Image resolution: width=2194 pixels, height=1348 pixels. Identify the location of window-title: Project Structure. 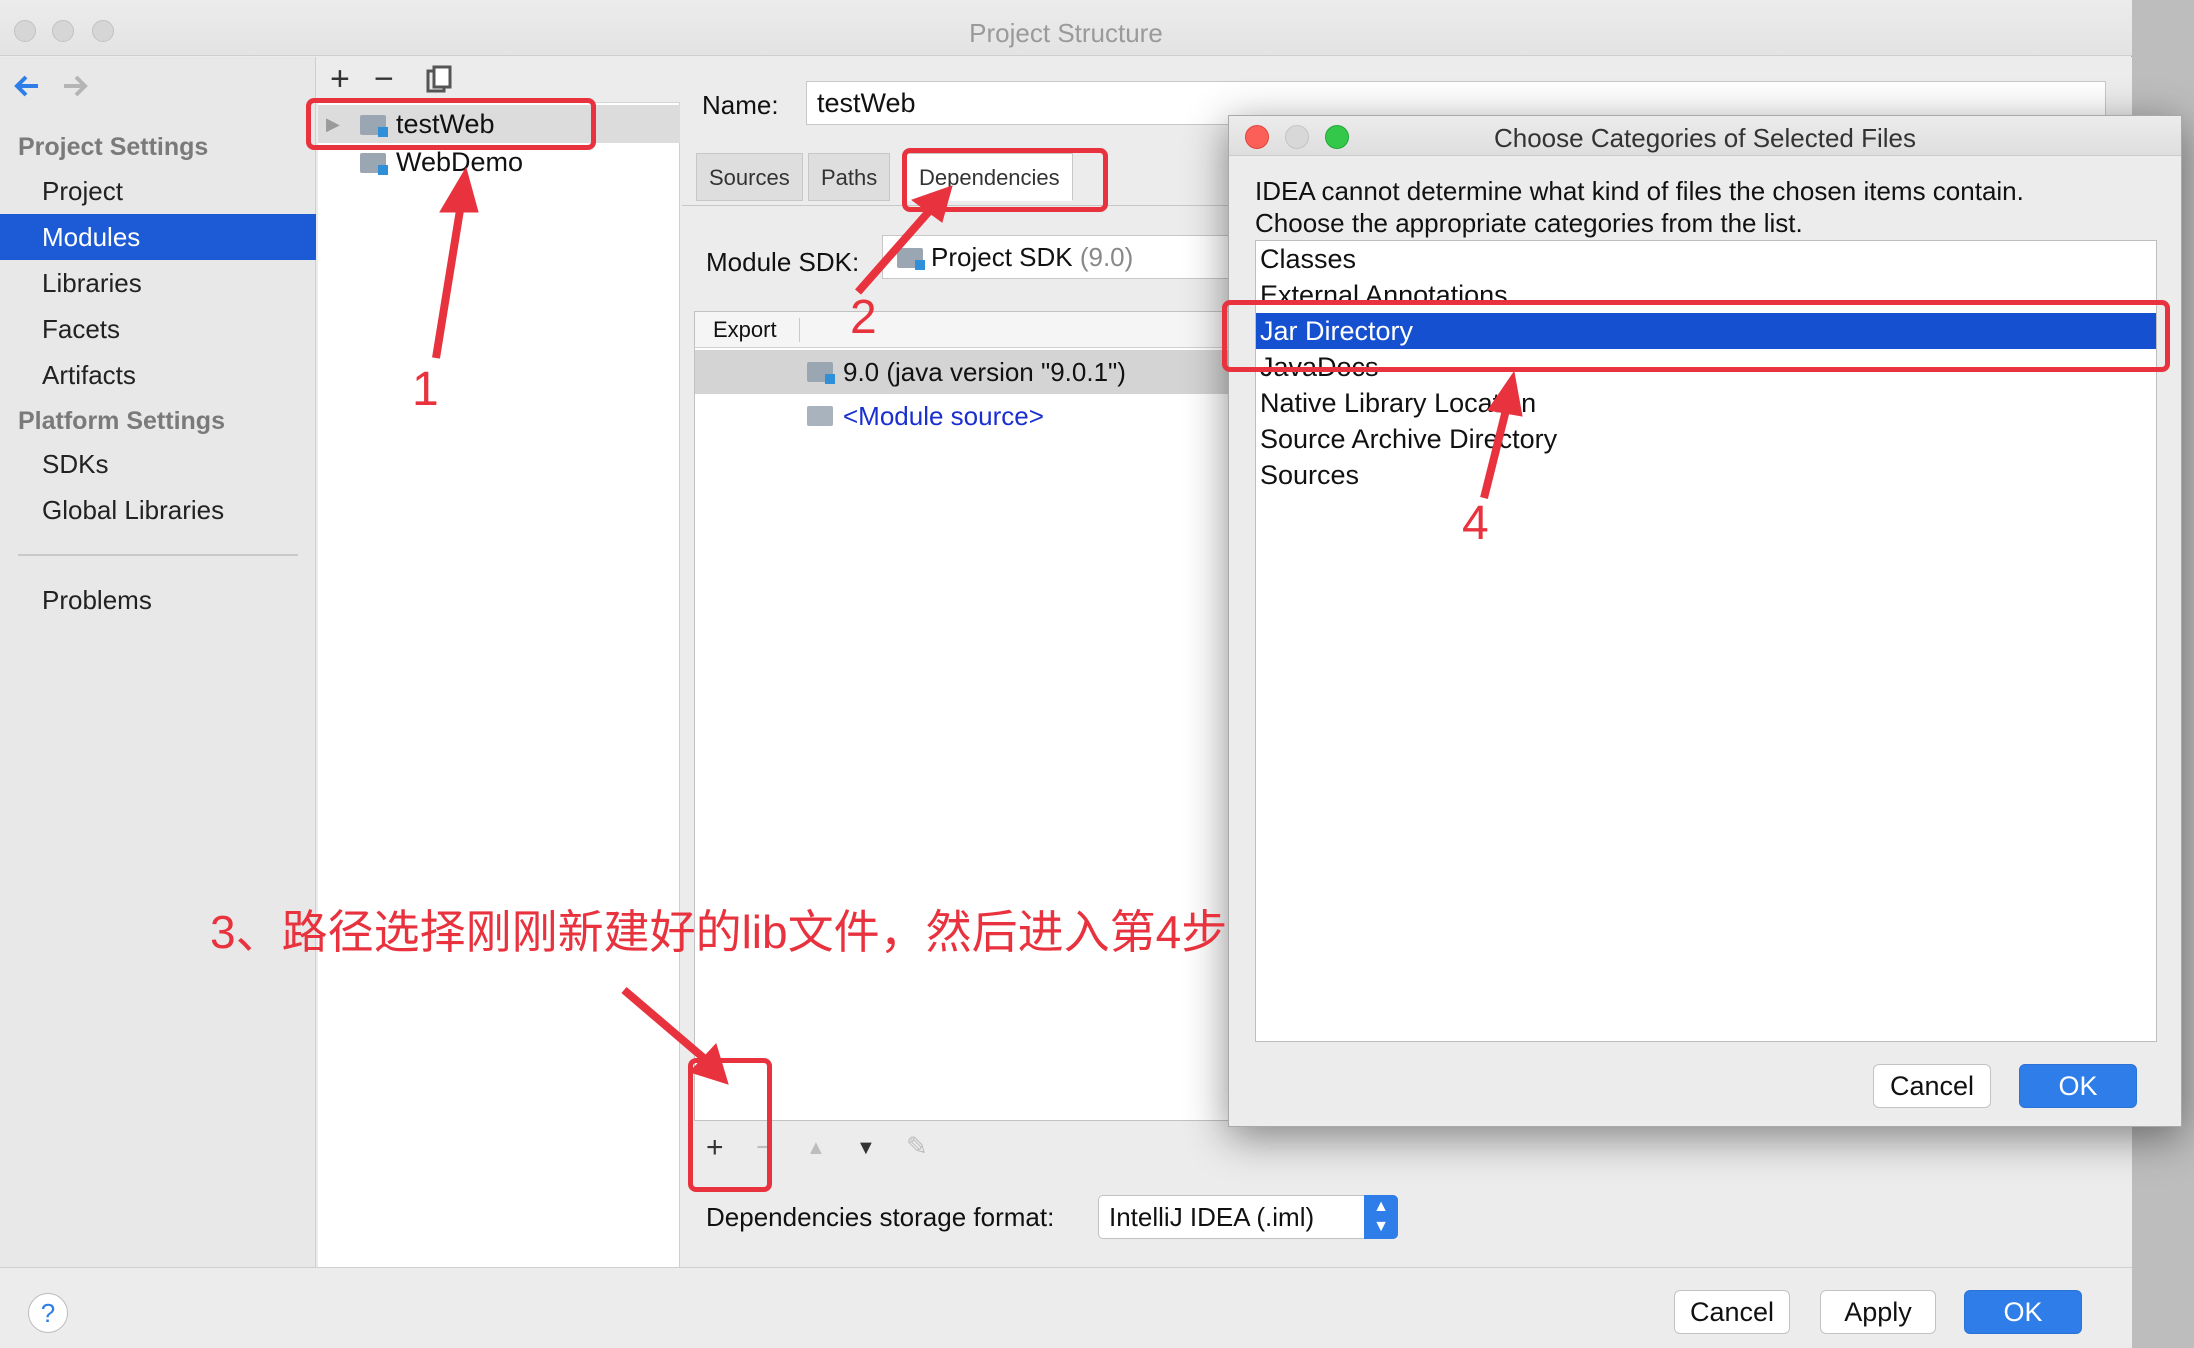
(1066, 33).